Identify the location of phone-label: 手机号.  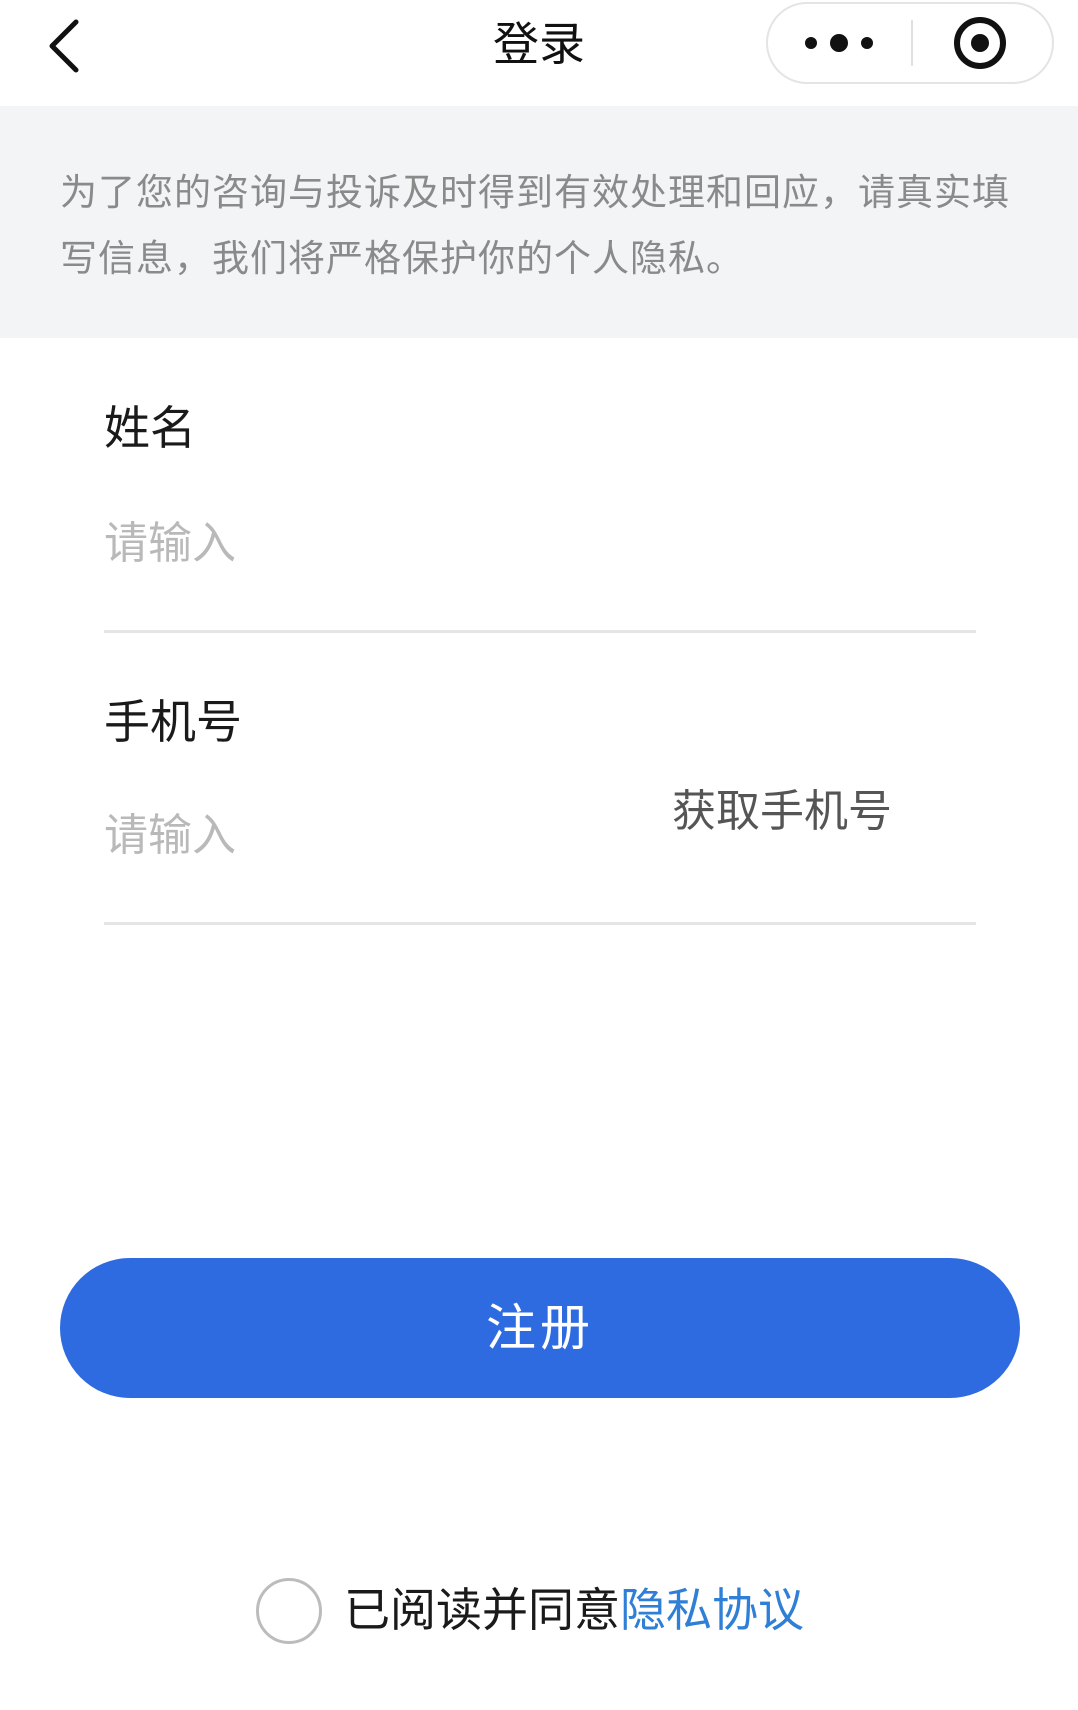
(173, 722).